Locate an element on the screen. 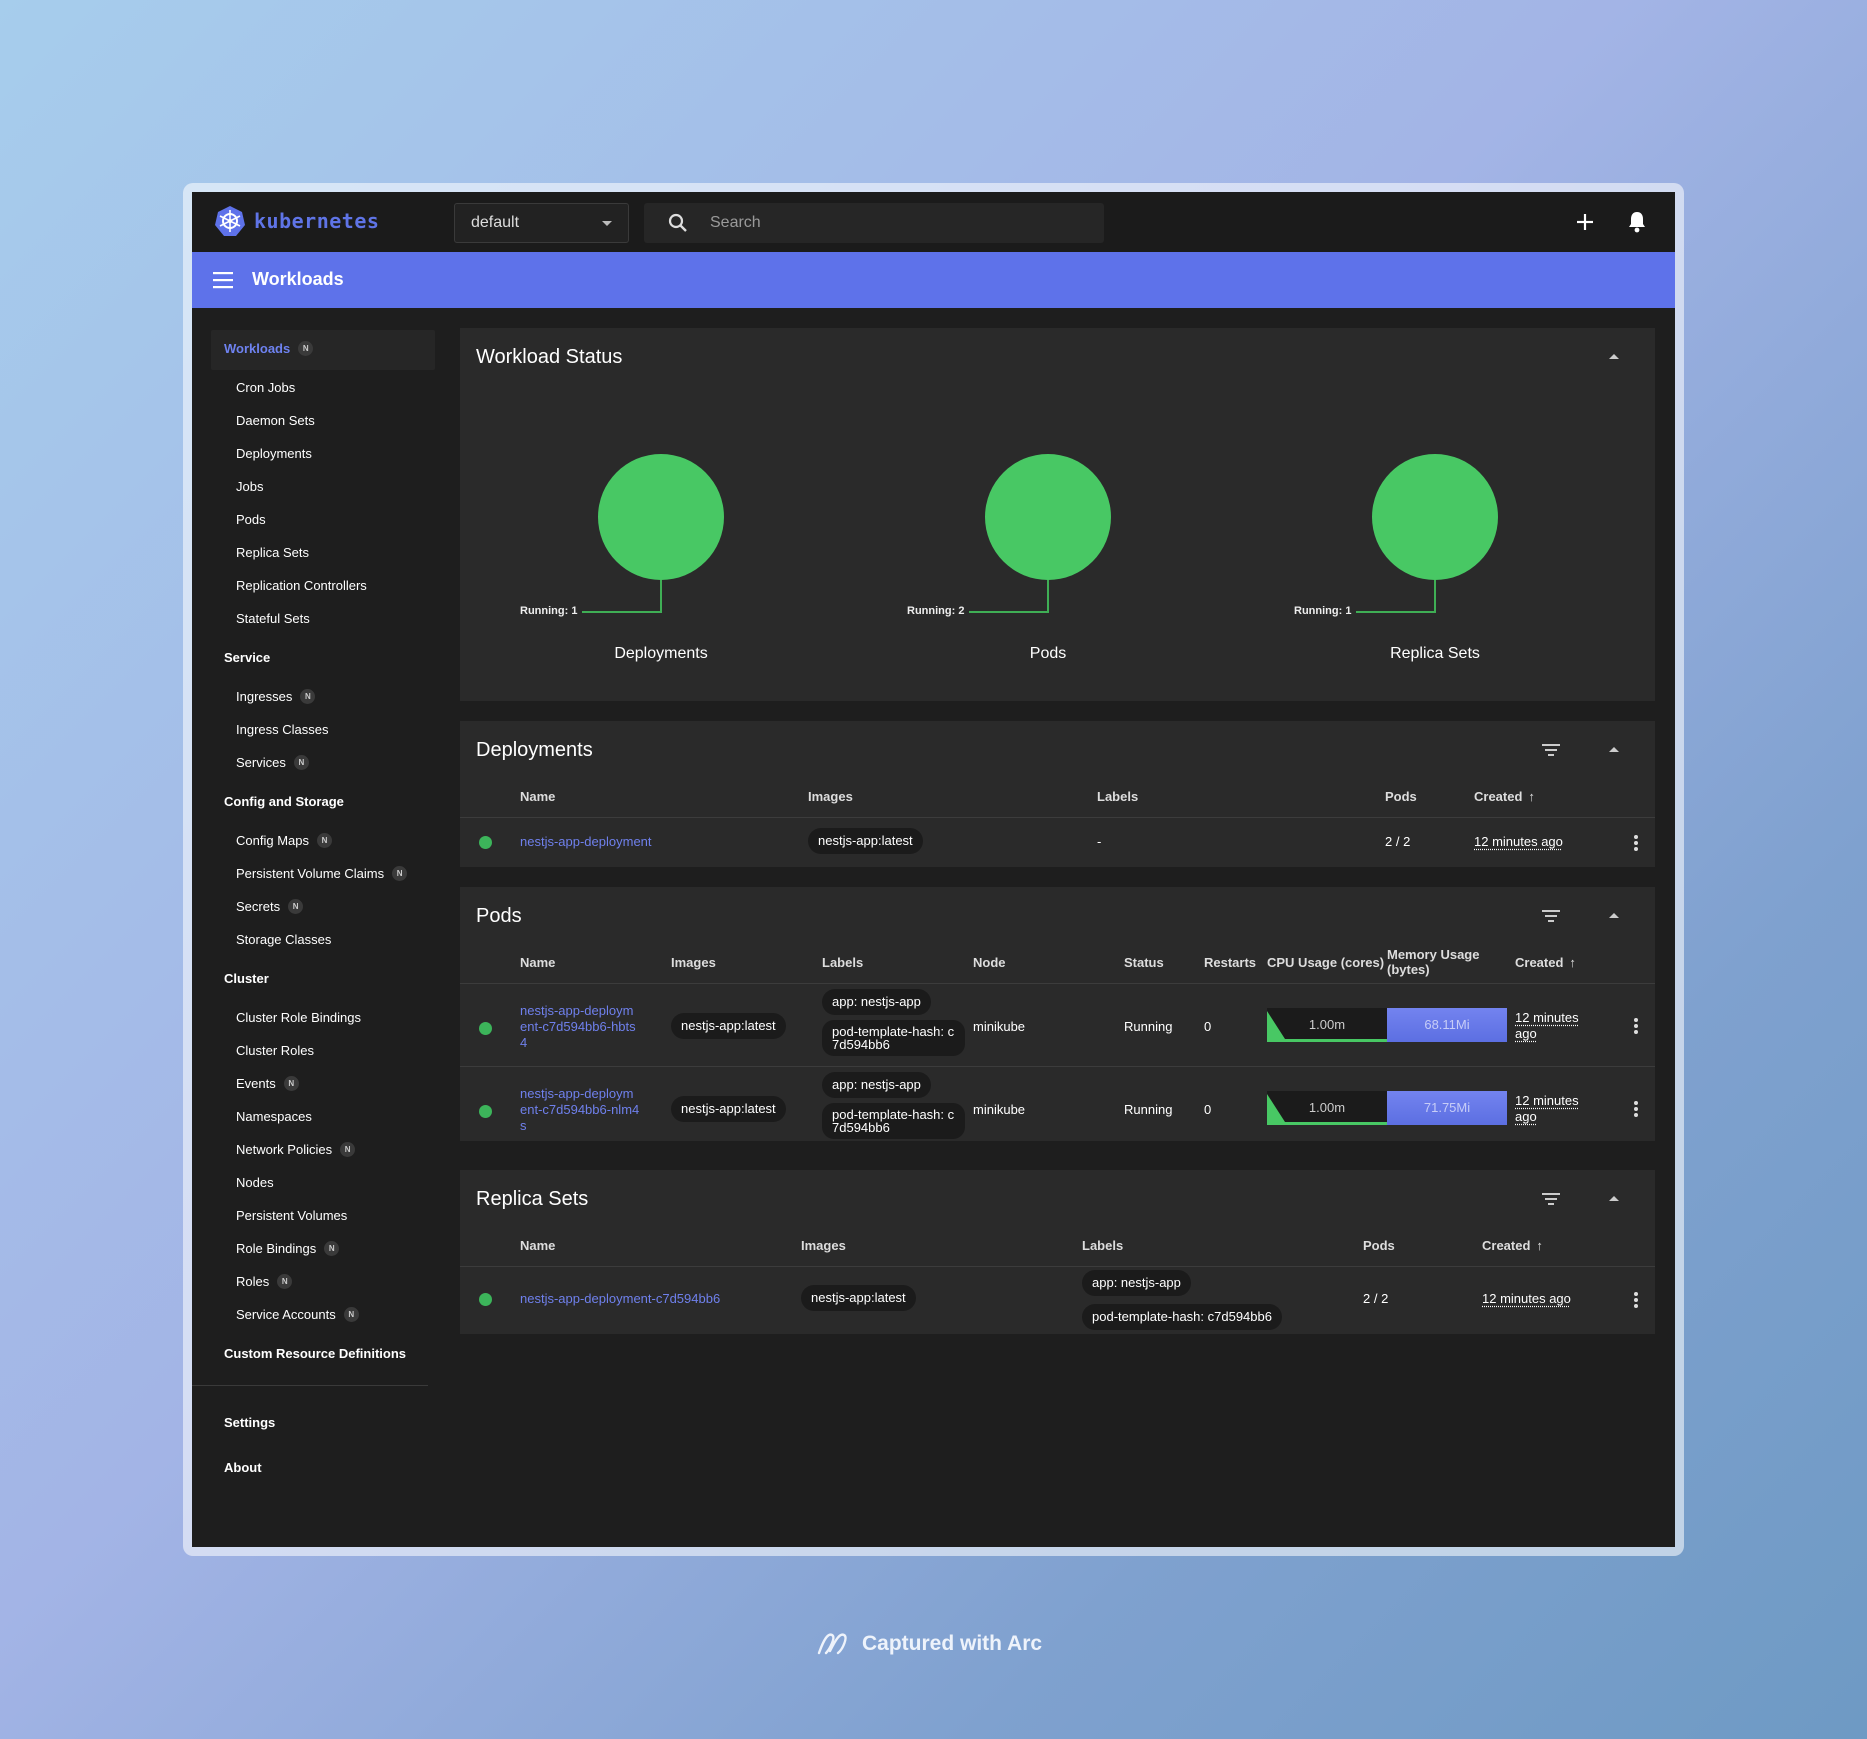 The height and width of the screenshot is (1739, 1867). sidebar-item-settings: Settings is located at coordinates (249, 1422).